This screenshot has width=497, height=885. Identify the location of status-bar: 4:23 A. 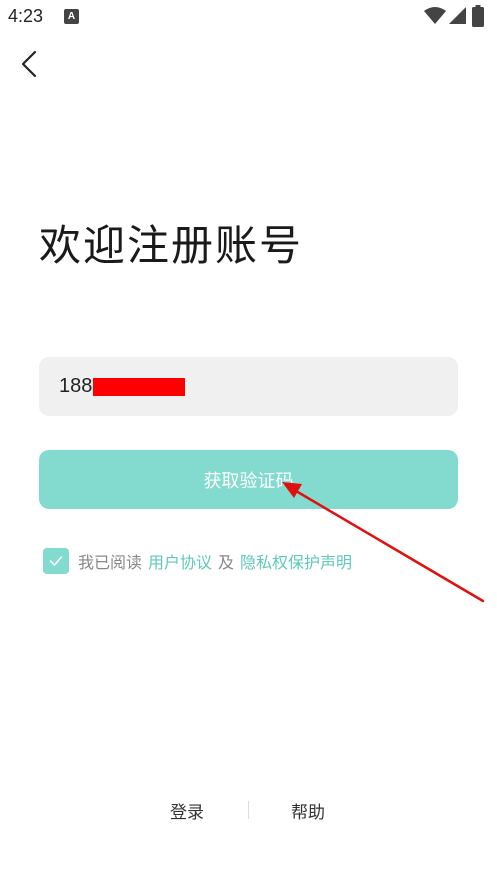
(248, 17).